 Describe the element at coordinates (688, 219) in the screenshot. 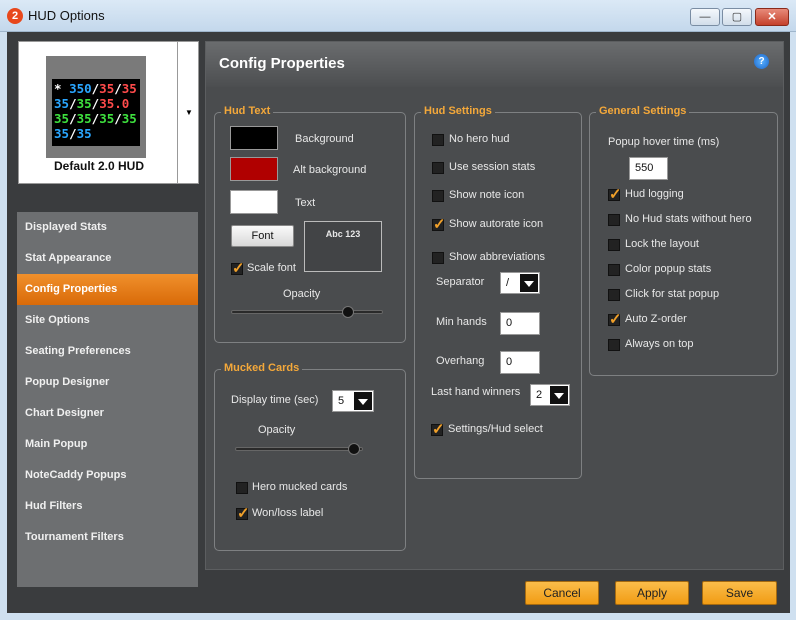

I see `no-hud-stats-without-hero-label: No Hud stats without hero` at that location.